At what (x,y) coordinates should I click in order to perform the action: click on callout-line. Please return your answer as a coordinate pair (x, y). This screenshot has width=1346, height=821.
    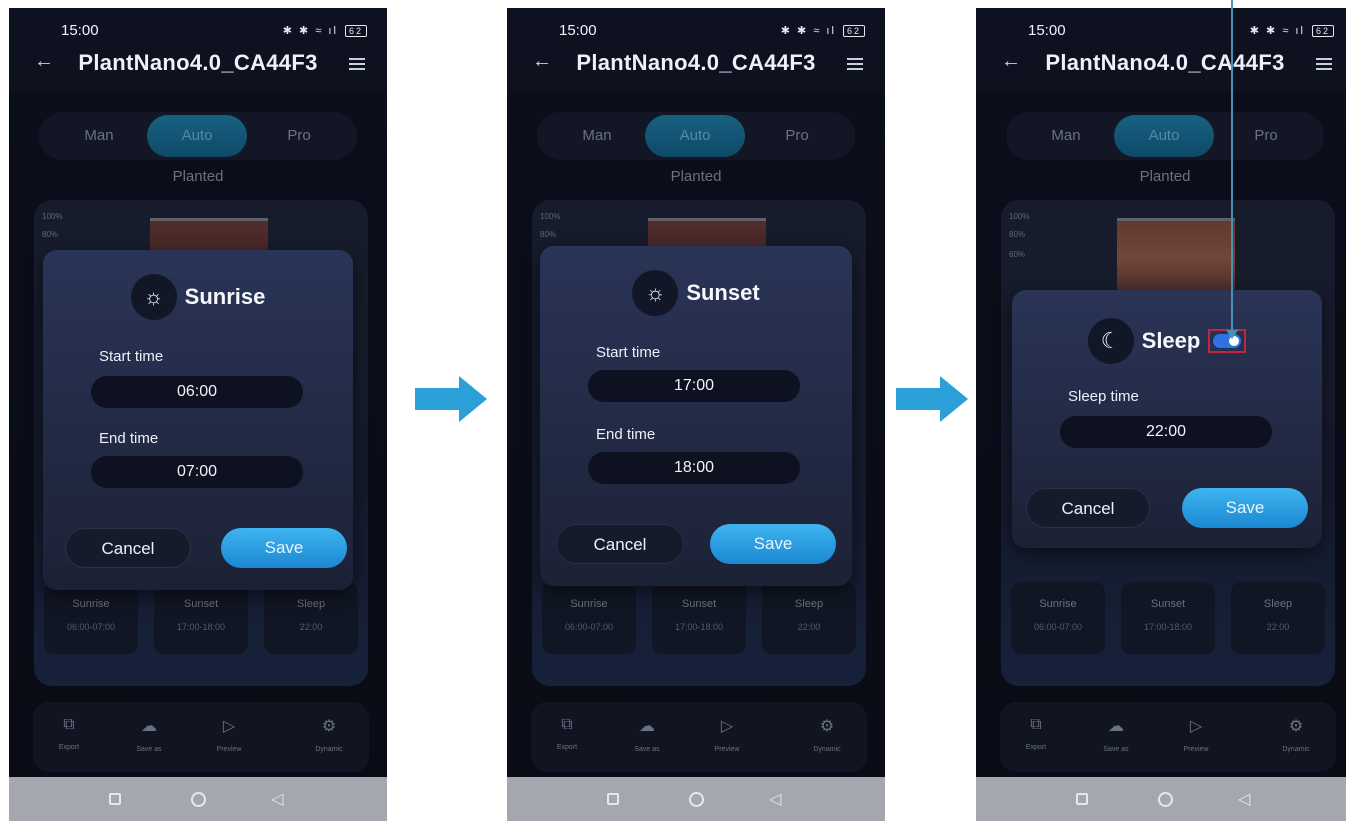
    Looking at the image, I should click on (1232, 168).